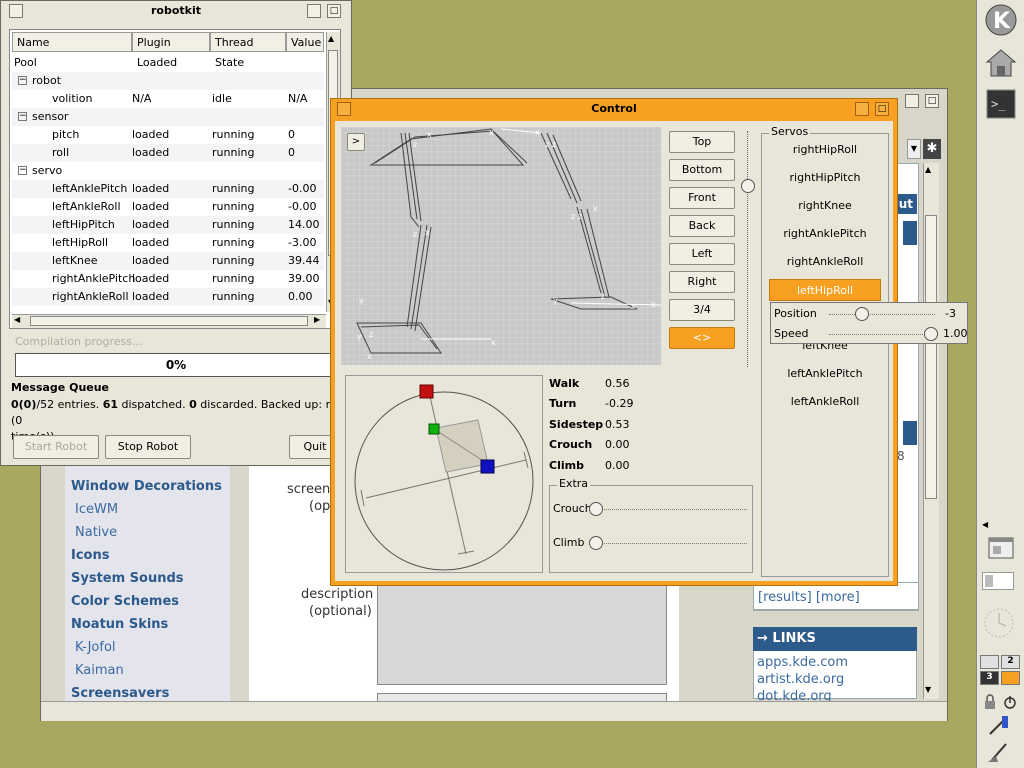  I want to click on nav-screensavers: Screensavers, so click(120, 693).